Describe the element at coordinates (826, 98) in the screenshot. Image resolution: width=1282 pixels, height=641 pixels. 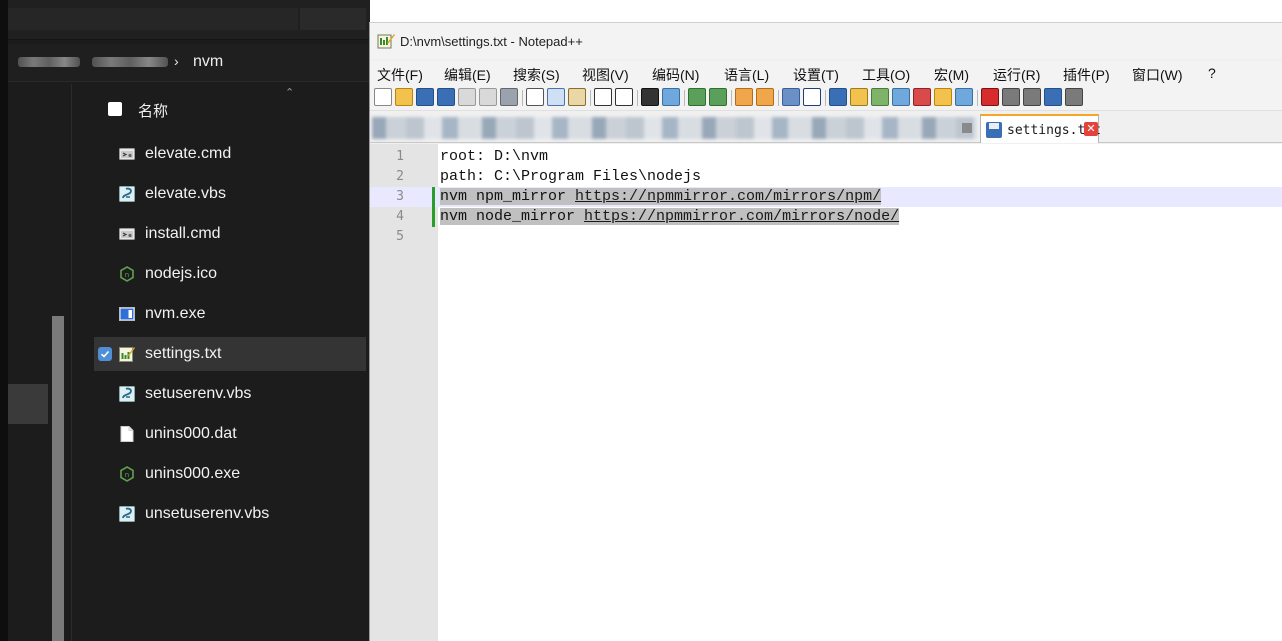
I see `toolbar` at that location.